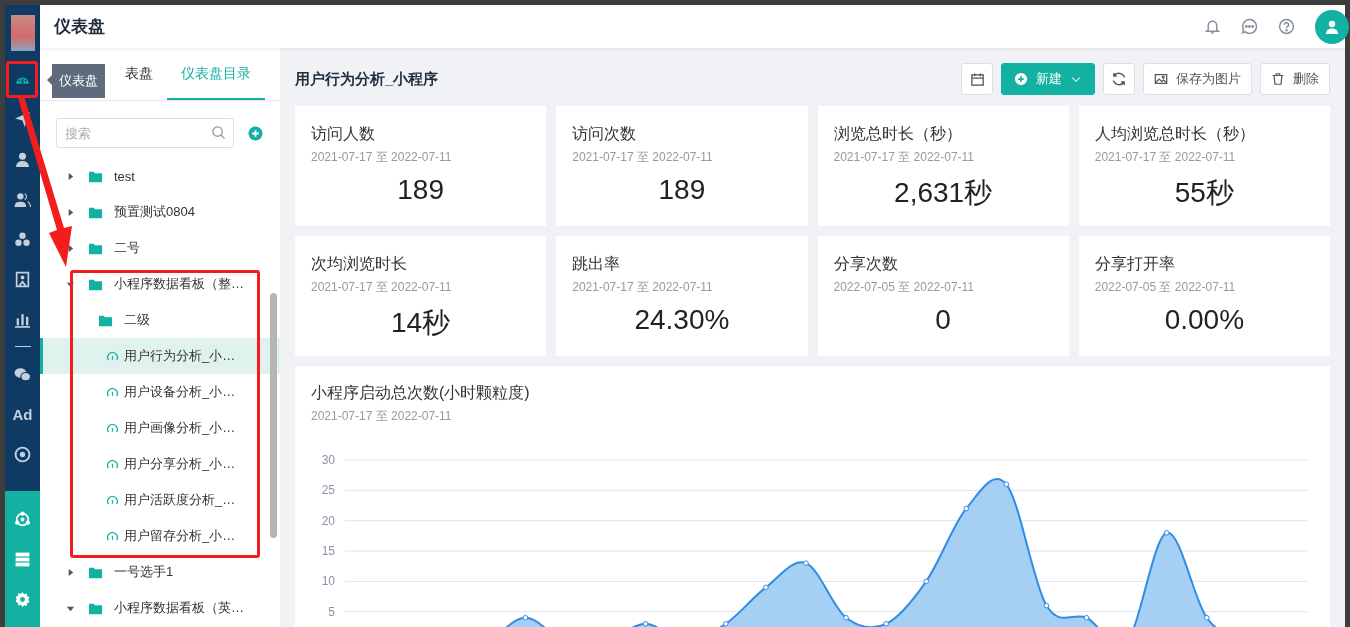 This screenshot has width=1350, height=627. What do you see at coordinates (421, 393) in the screenshot?
I see `chart-title: 小程序启动总次数(小时颗粒度)` at bounding box center [421, 393].